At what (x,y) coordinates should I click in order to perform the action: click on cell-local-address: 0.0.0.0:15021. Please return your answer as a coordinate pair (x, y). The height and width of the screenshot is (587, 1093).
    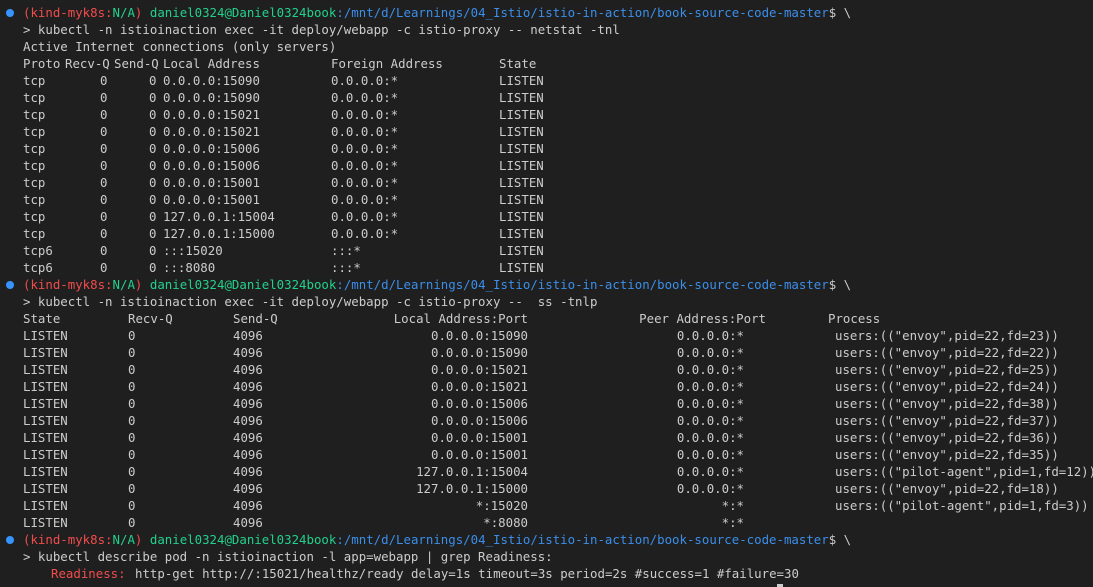
    Looking at the image, I should click on (211, 114).